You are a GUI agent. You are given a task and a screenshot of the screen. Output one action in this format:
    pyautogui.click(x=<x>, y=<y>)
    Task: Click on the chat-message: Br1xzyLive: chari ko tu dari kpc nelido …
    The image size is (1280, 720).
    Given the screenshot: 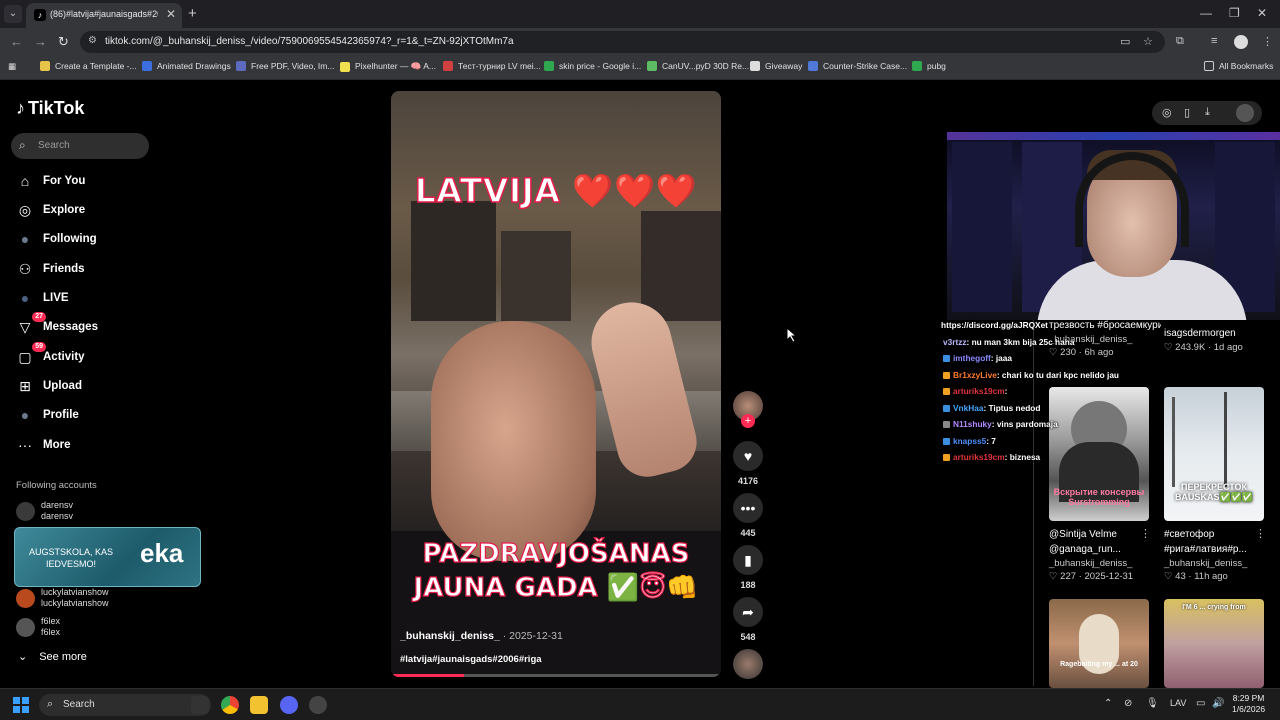 What is the action you would take?
    pyautogui.click(x=1031, y=375)
    